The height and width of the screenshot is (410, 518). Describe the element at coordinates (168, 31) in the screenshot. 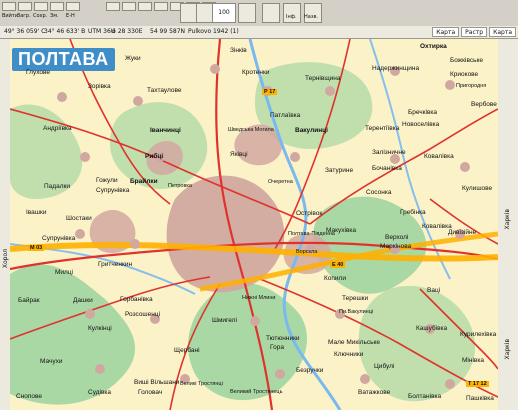

I see `status-y: 54 99 587N` at that location.